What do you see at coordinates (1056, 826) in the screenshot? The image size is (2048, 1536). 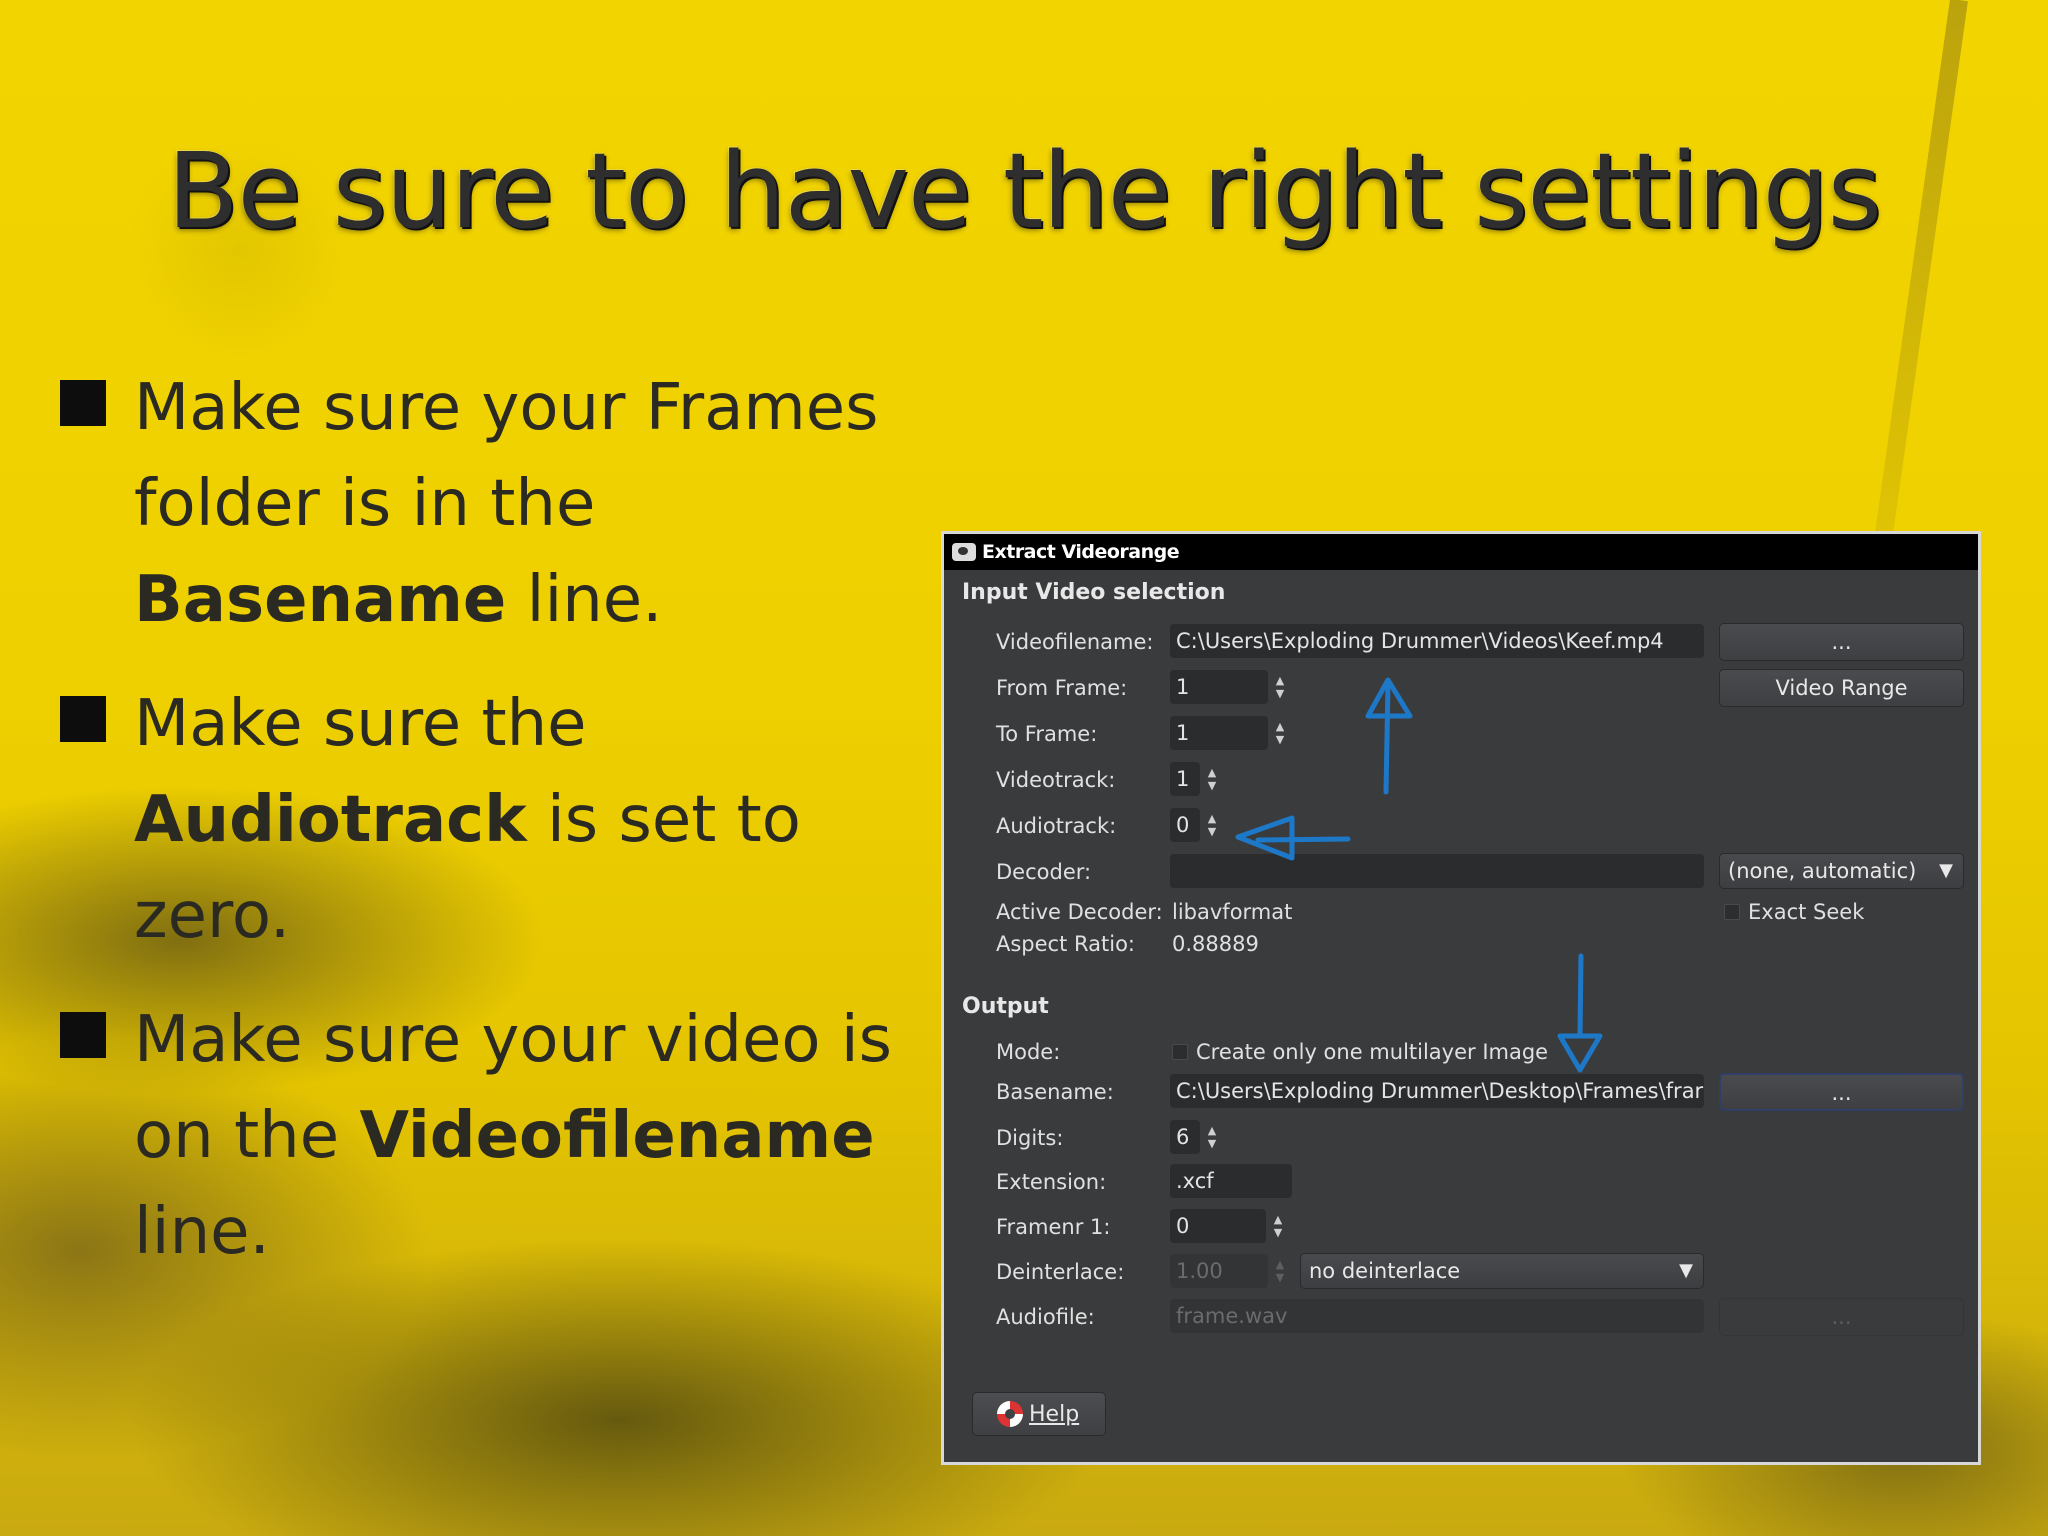 I see `audiotrack-label: Audiotrack:` at bounding box center [1056, 826].